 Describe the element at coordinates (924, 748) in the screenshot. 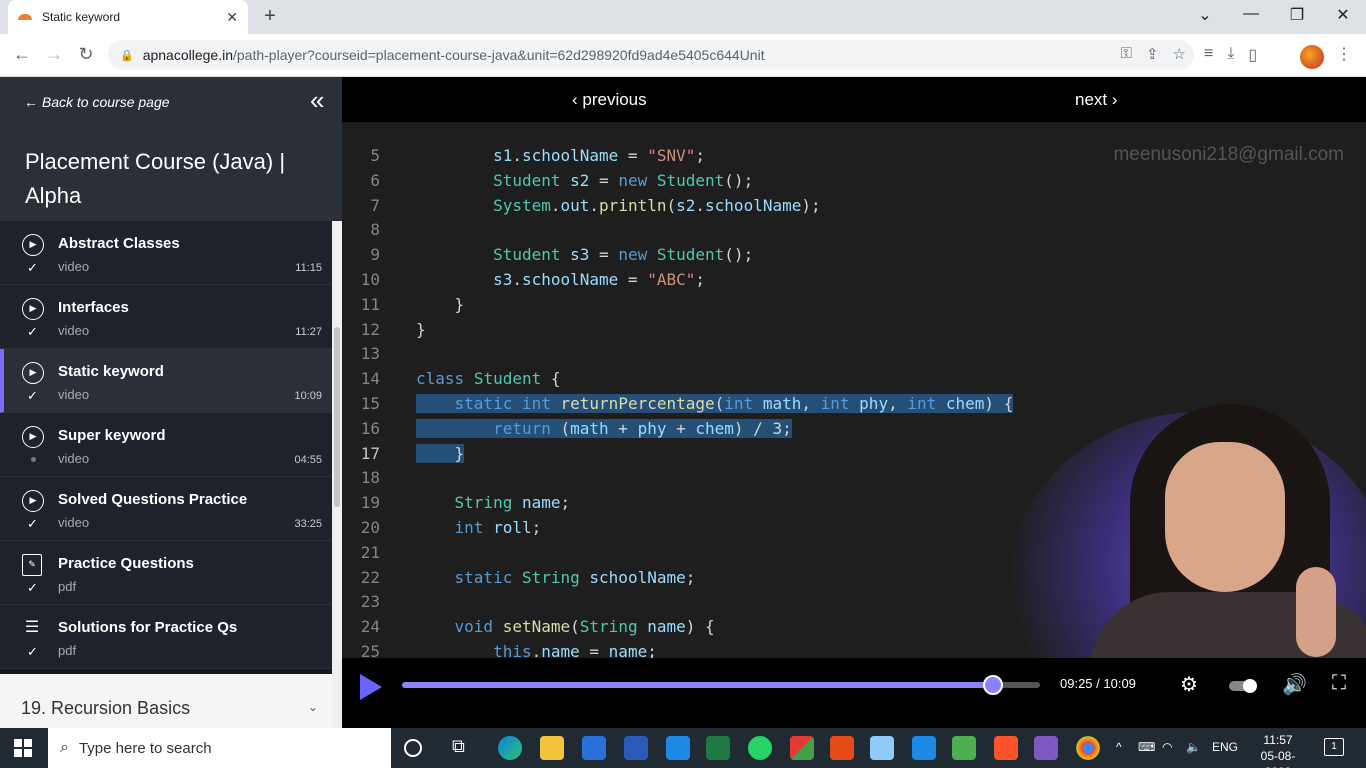

I see `vscode-icon` at that location.